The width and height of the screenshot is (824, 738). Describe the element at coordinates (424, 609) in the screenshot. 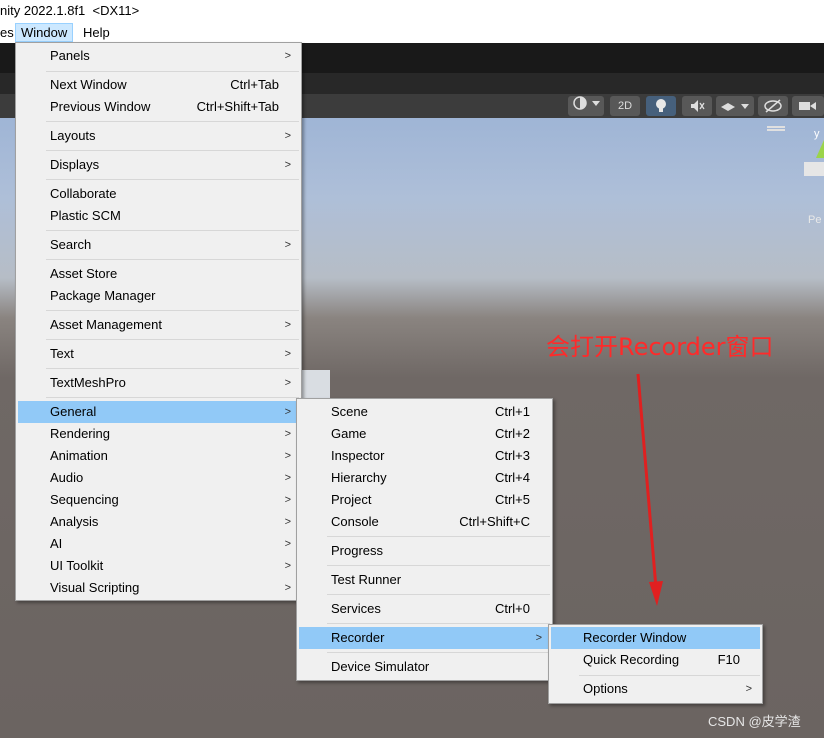

I see `menu-item-services: Services Ctrl+0` at that location.